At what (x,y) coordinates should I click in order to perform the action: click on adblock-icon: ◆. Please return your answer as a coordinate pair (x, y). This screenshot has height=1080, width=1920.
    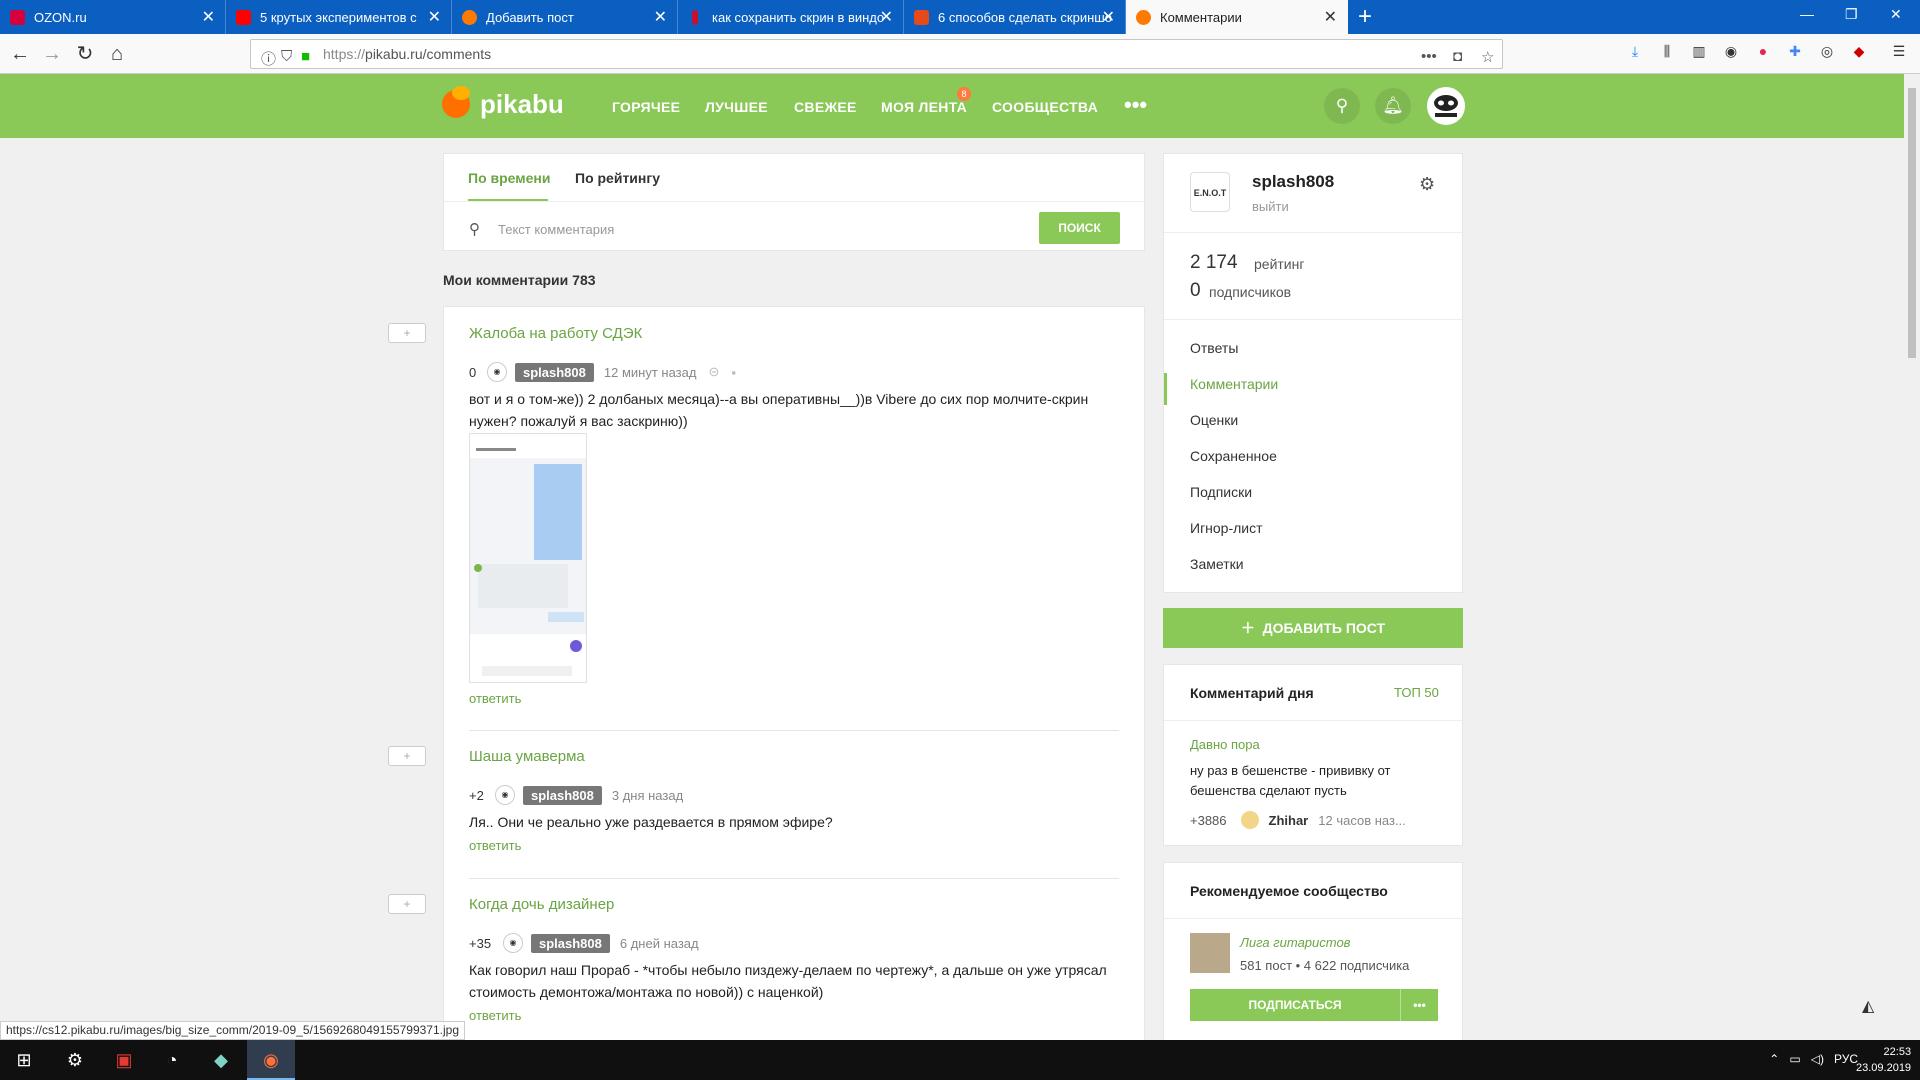
    Looking at the image, I should click on (1859, 51).